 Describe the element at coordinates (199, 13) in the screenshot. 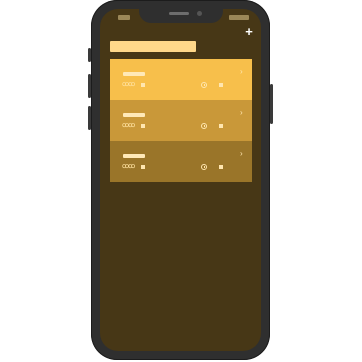

I see `camera-icon` at that location.